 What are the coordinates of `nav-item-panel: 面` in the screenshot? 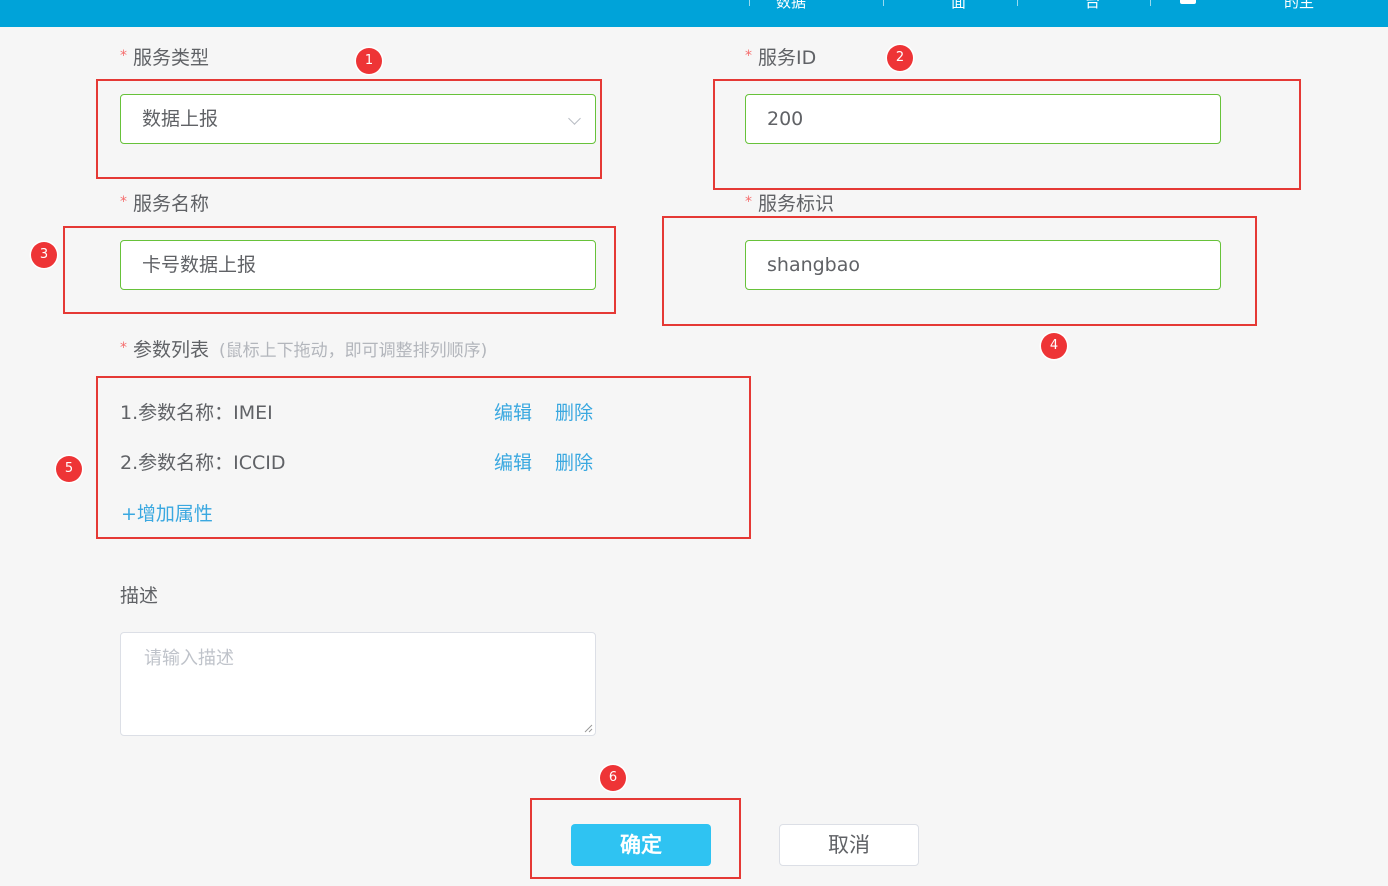 It's located at (958, 6).